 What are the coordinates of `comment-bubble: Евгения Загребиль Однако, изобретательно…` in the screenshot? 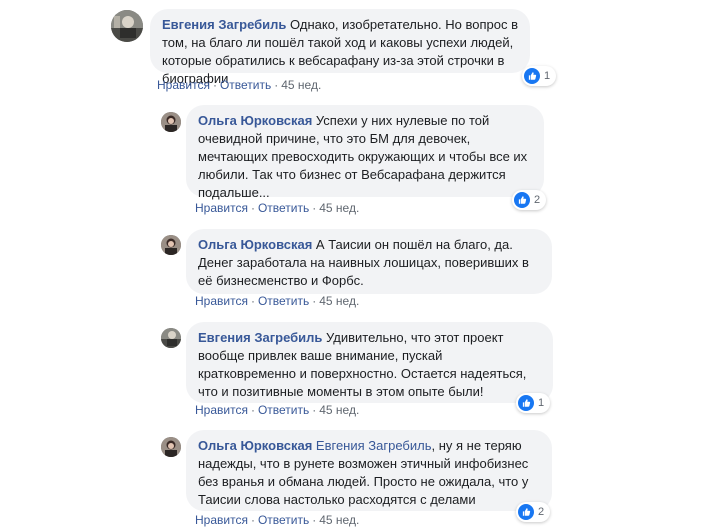 It's located at (340, 47).